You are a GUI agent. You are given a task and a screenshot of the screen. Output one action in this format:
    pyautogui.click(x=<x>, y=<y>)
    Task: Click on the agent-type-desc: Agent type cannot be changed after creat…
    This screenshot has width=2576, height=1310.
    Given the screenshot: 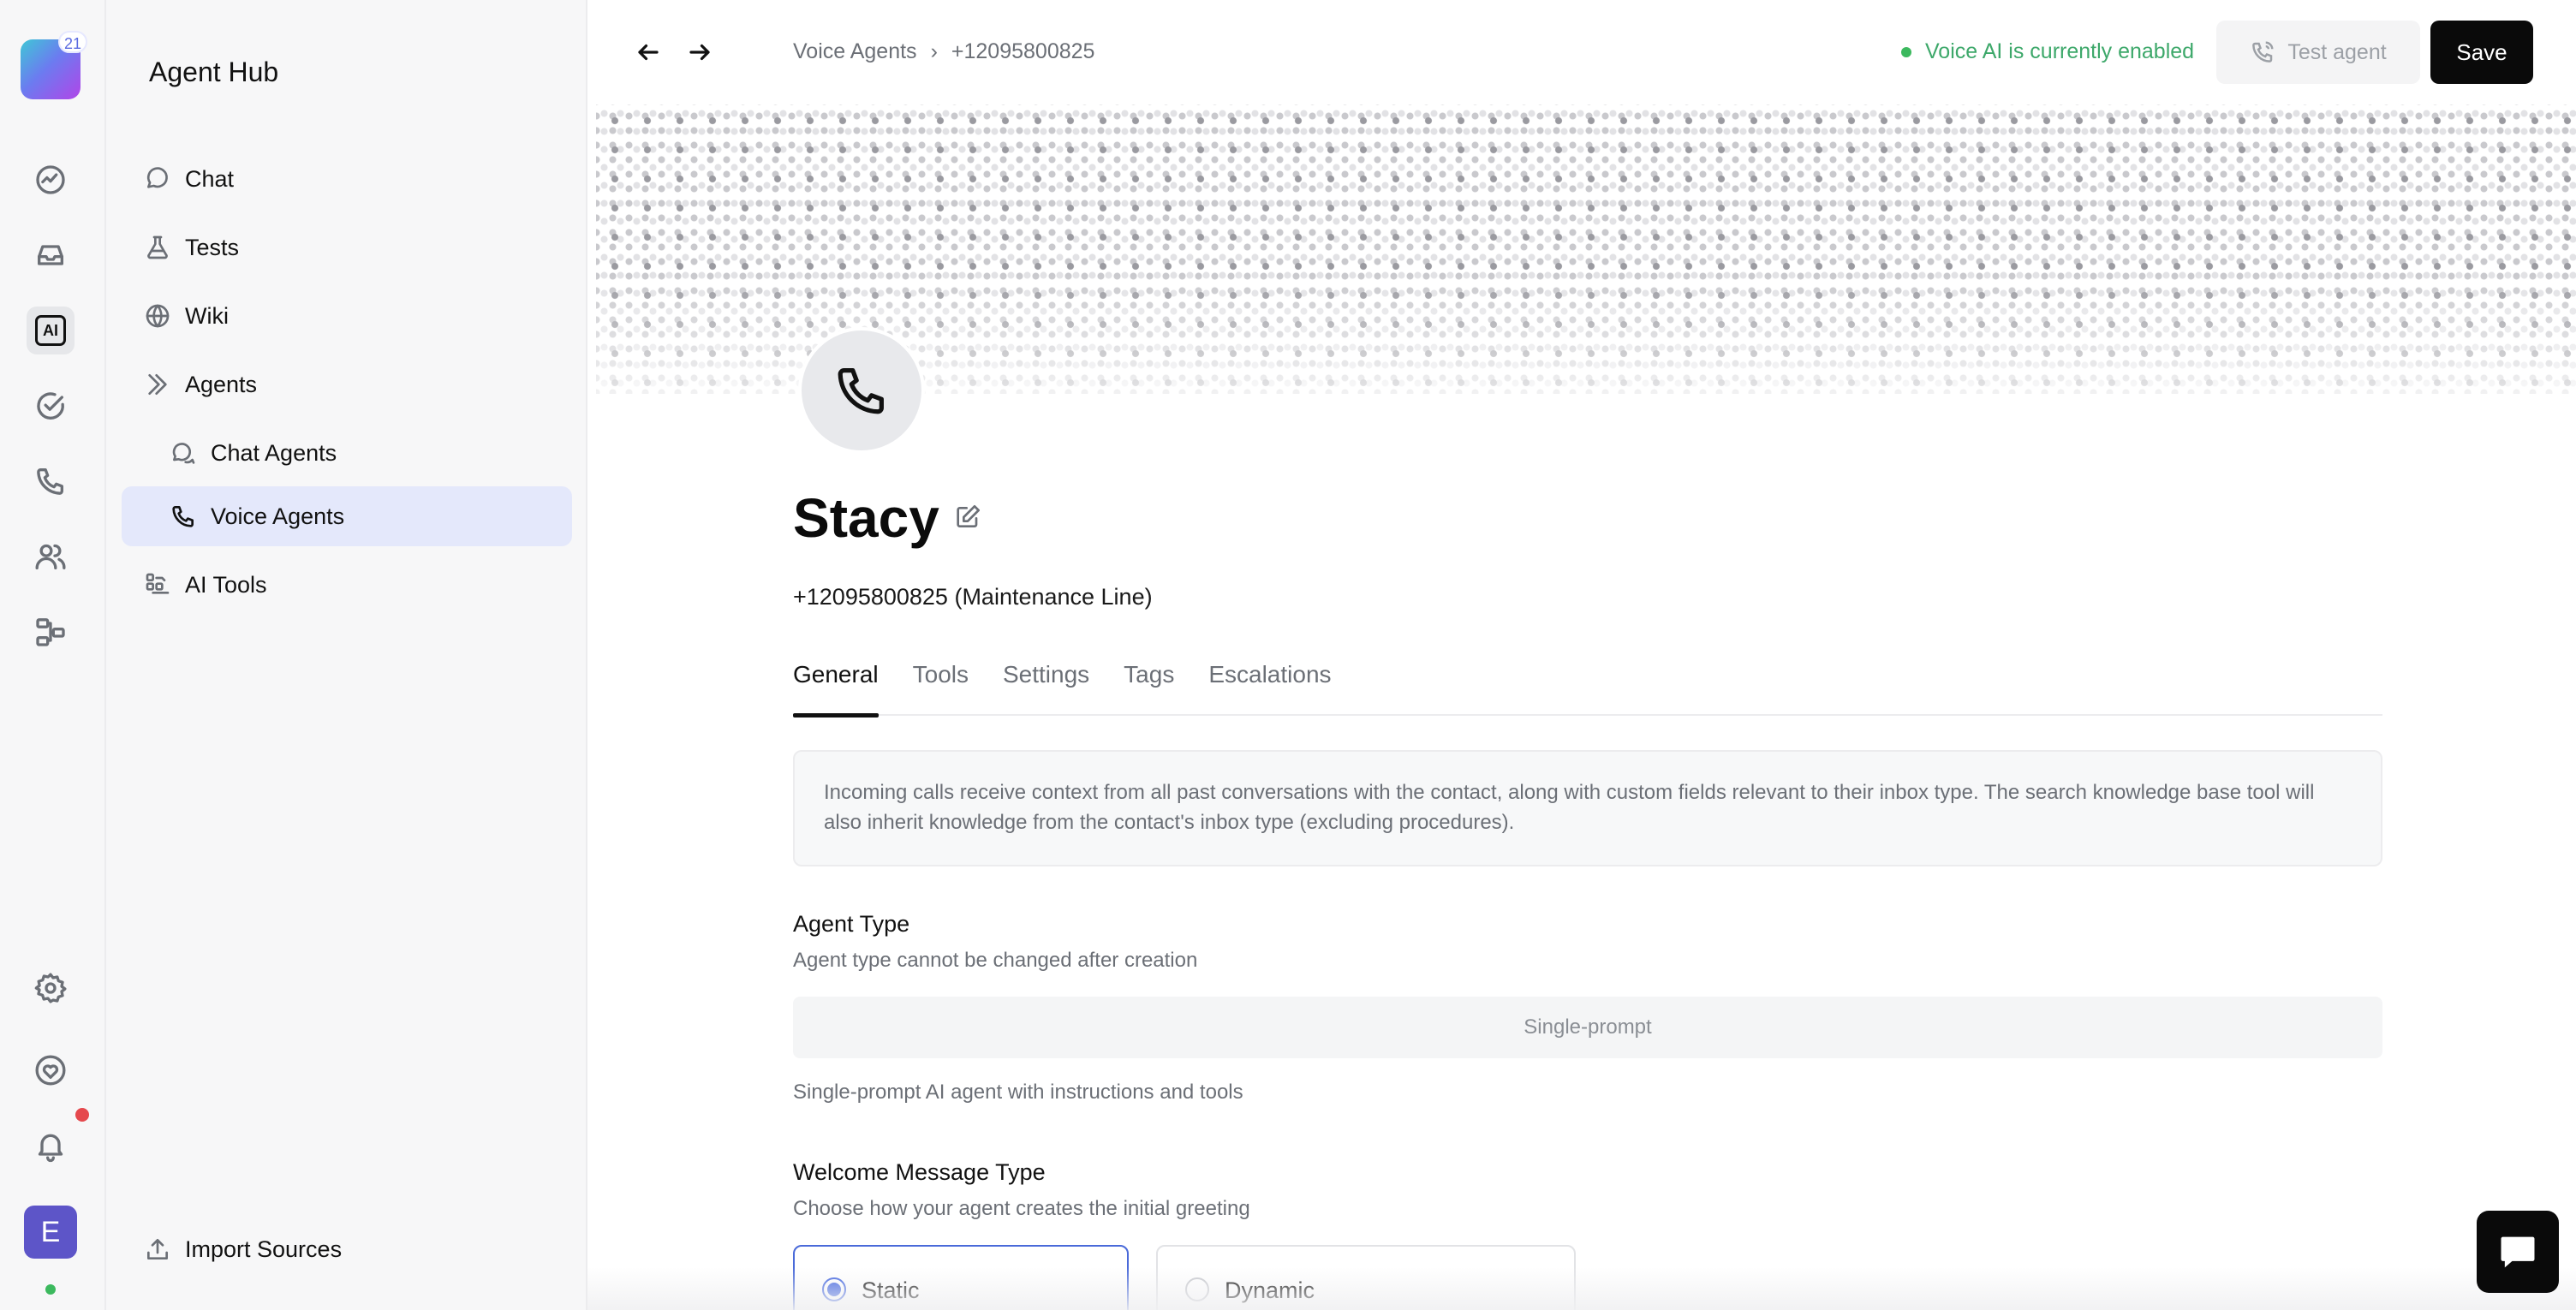 What is the action you would take?
    pyautogui.click(x=995, y=960)
    